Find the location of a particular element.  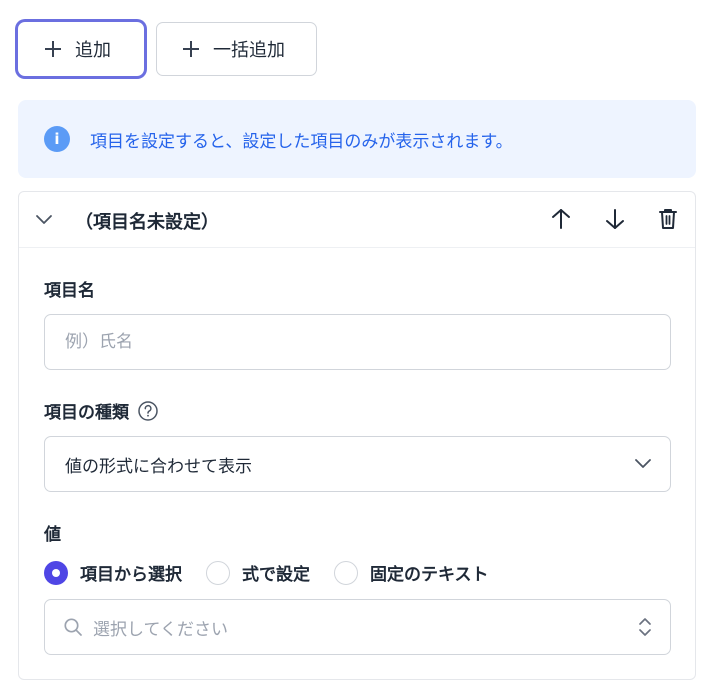

field-select-combobox: 選択してください is located at coordinates (357, 627).